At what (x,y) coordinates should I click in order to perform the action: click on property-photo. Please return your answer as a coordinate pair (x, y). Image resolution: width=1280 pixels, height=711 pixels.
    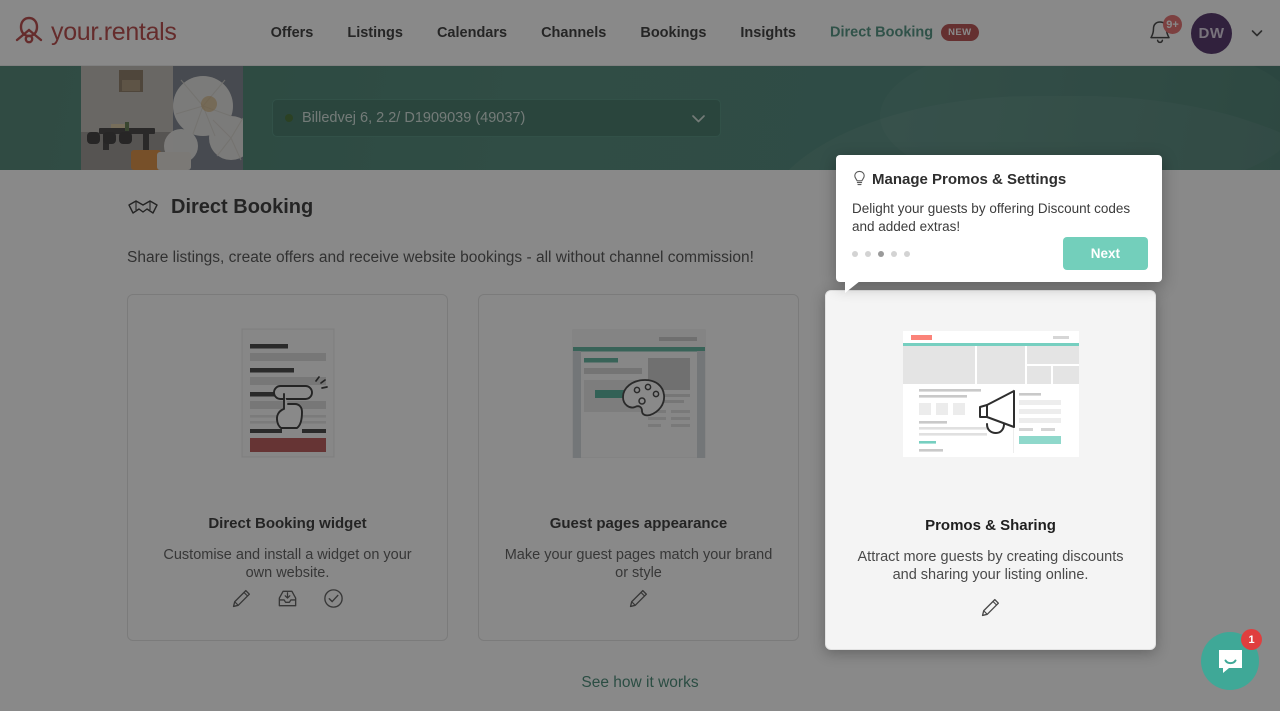
    Looking at the image, I should click on (162, 118).